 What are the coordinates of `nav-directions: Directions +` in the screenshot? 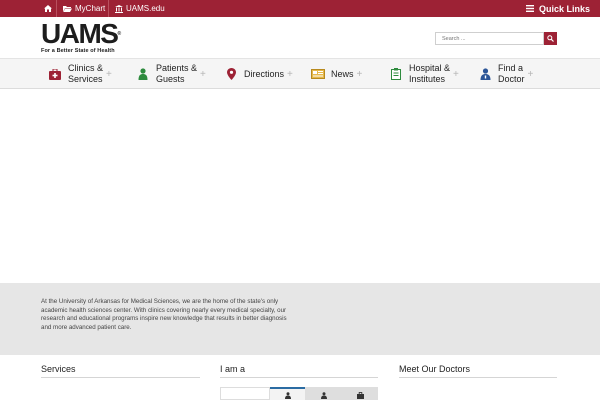 It's located at (258, 74).